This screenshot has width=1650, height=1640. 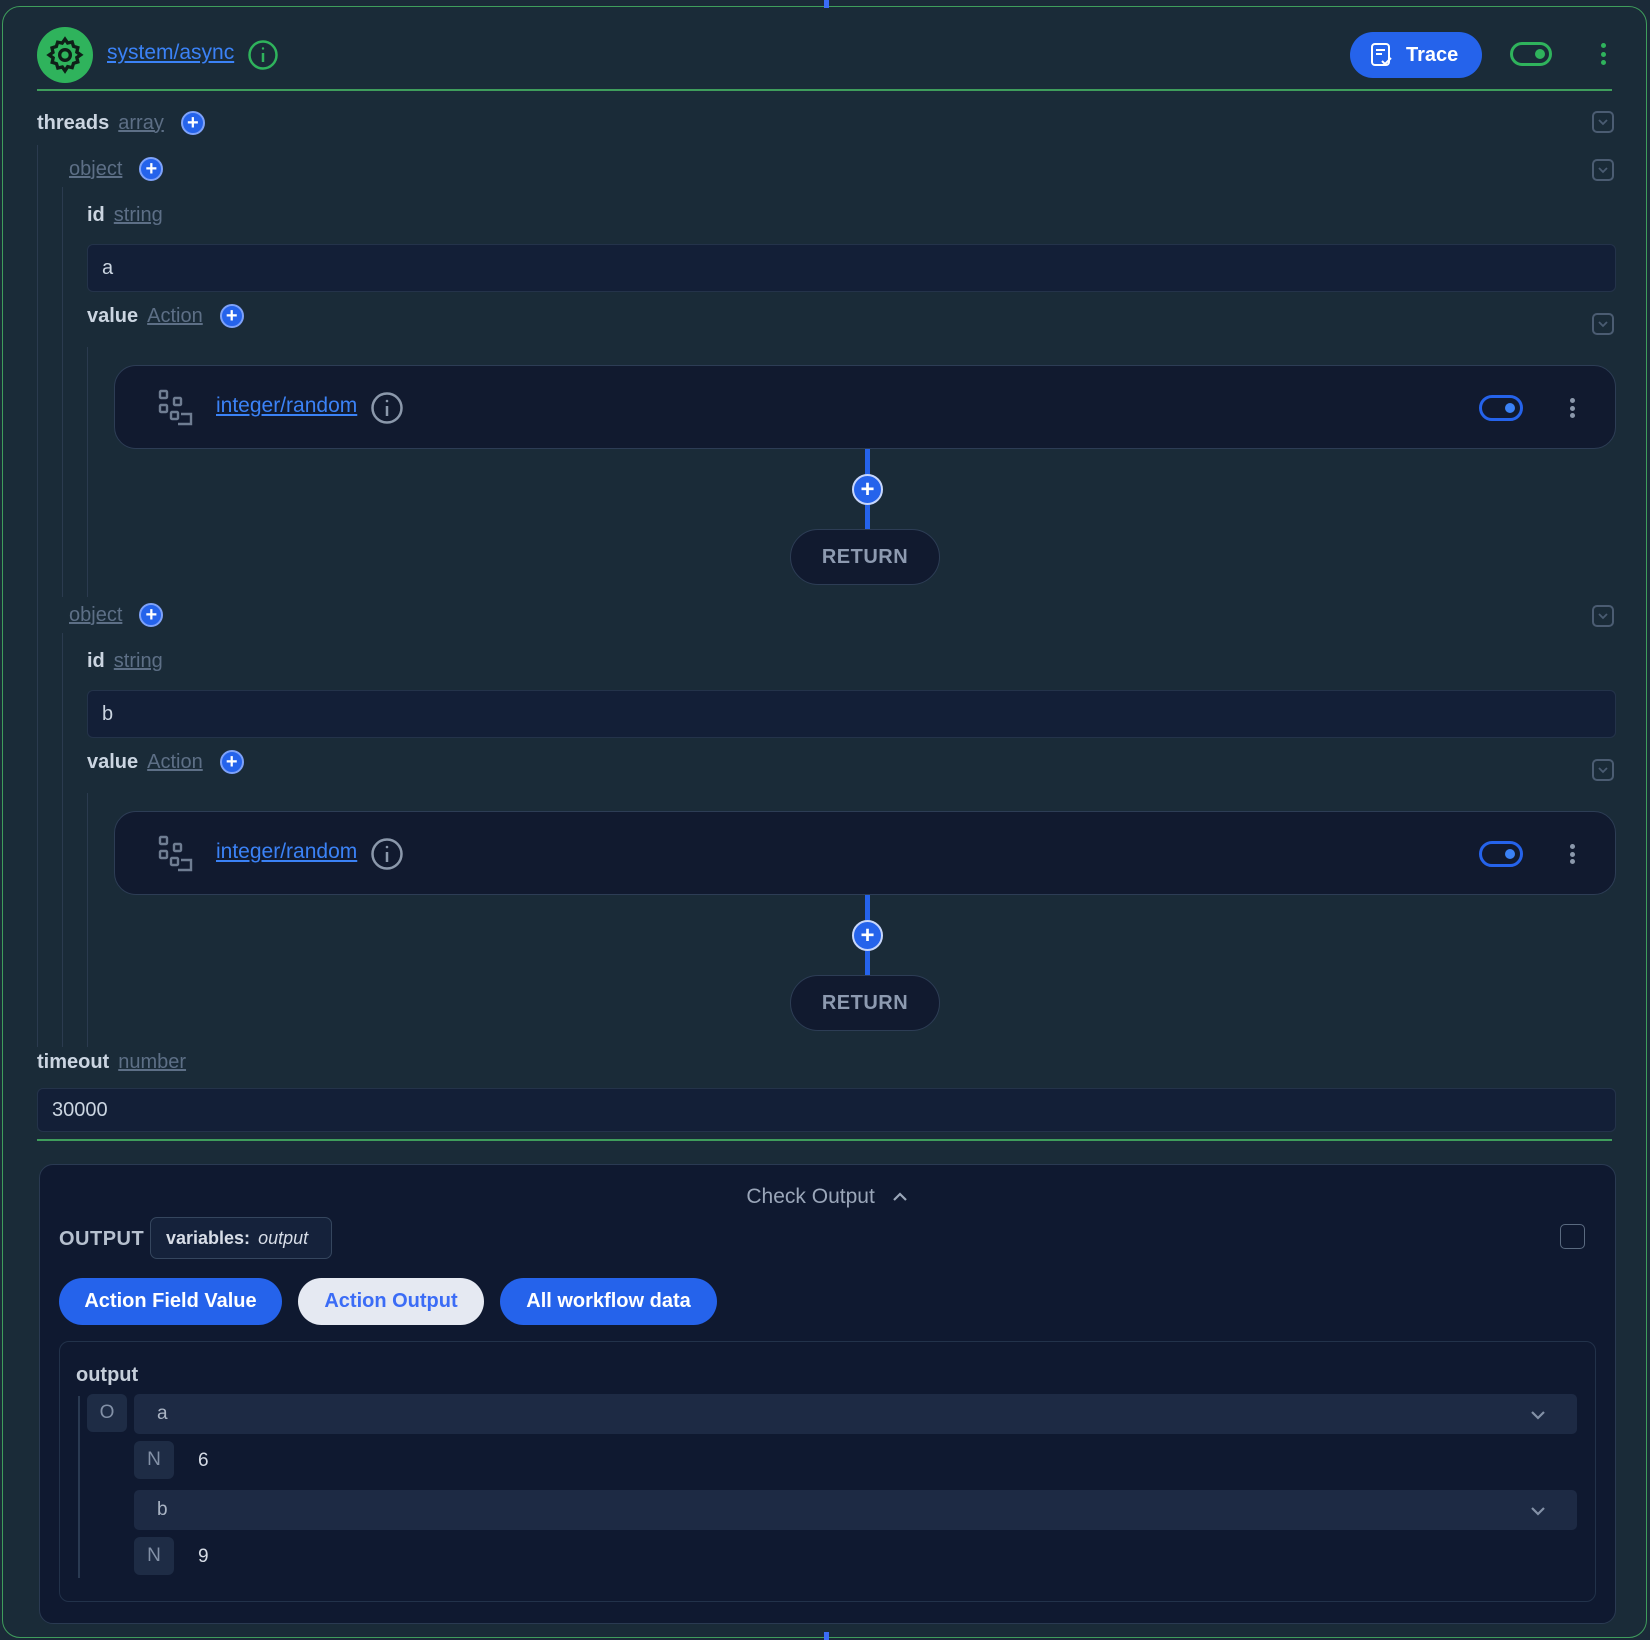 I want to click on flow-connector-top, so click(x=826, y=4).